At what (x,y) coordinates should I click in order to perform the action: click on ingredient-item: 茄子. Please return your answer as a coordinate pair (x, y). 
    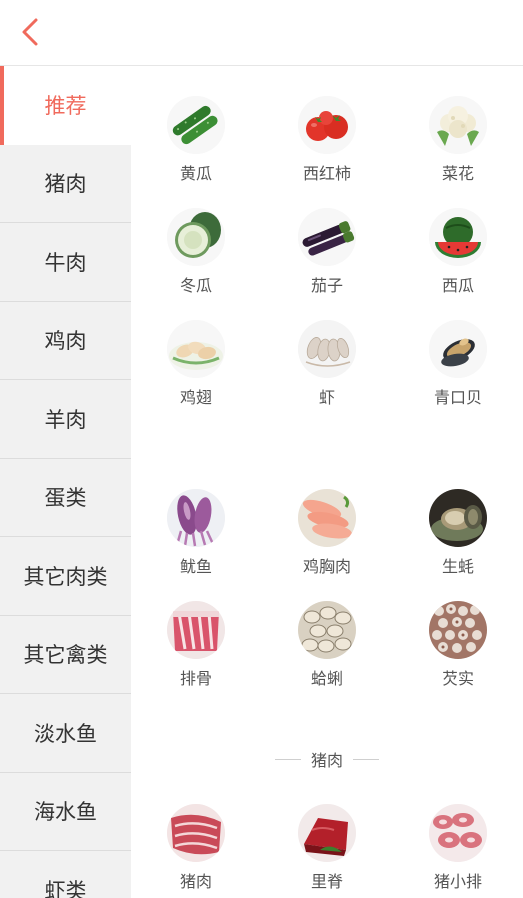
    Looking at the image, I should click on (327, 264).